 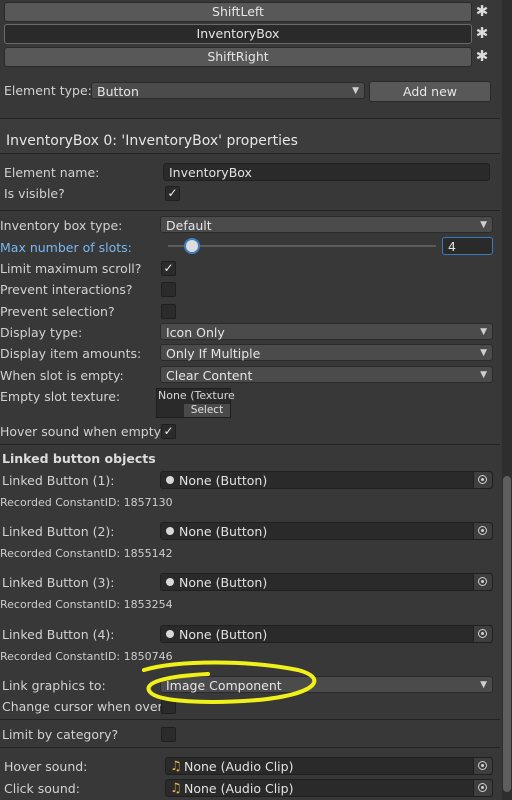 What do you see at coordinates (62, 375) in the screenshot?
I see `when-empty-label: When slot is empty:` at bounding box center [62, 375].